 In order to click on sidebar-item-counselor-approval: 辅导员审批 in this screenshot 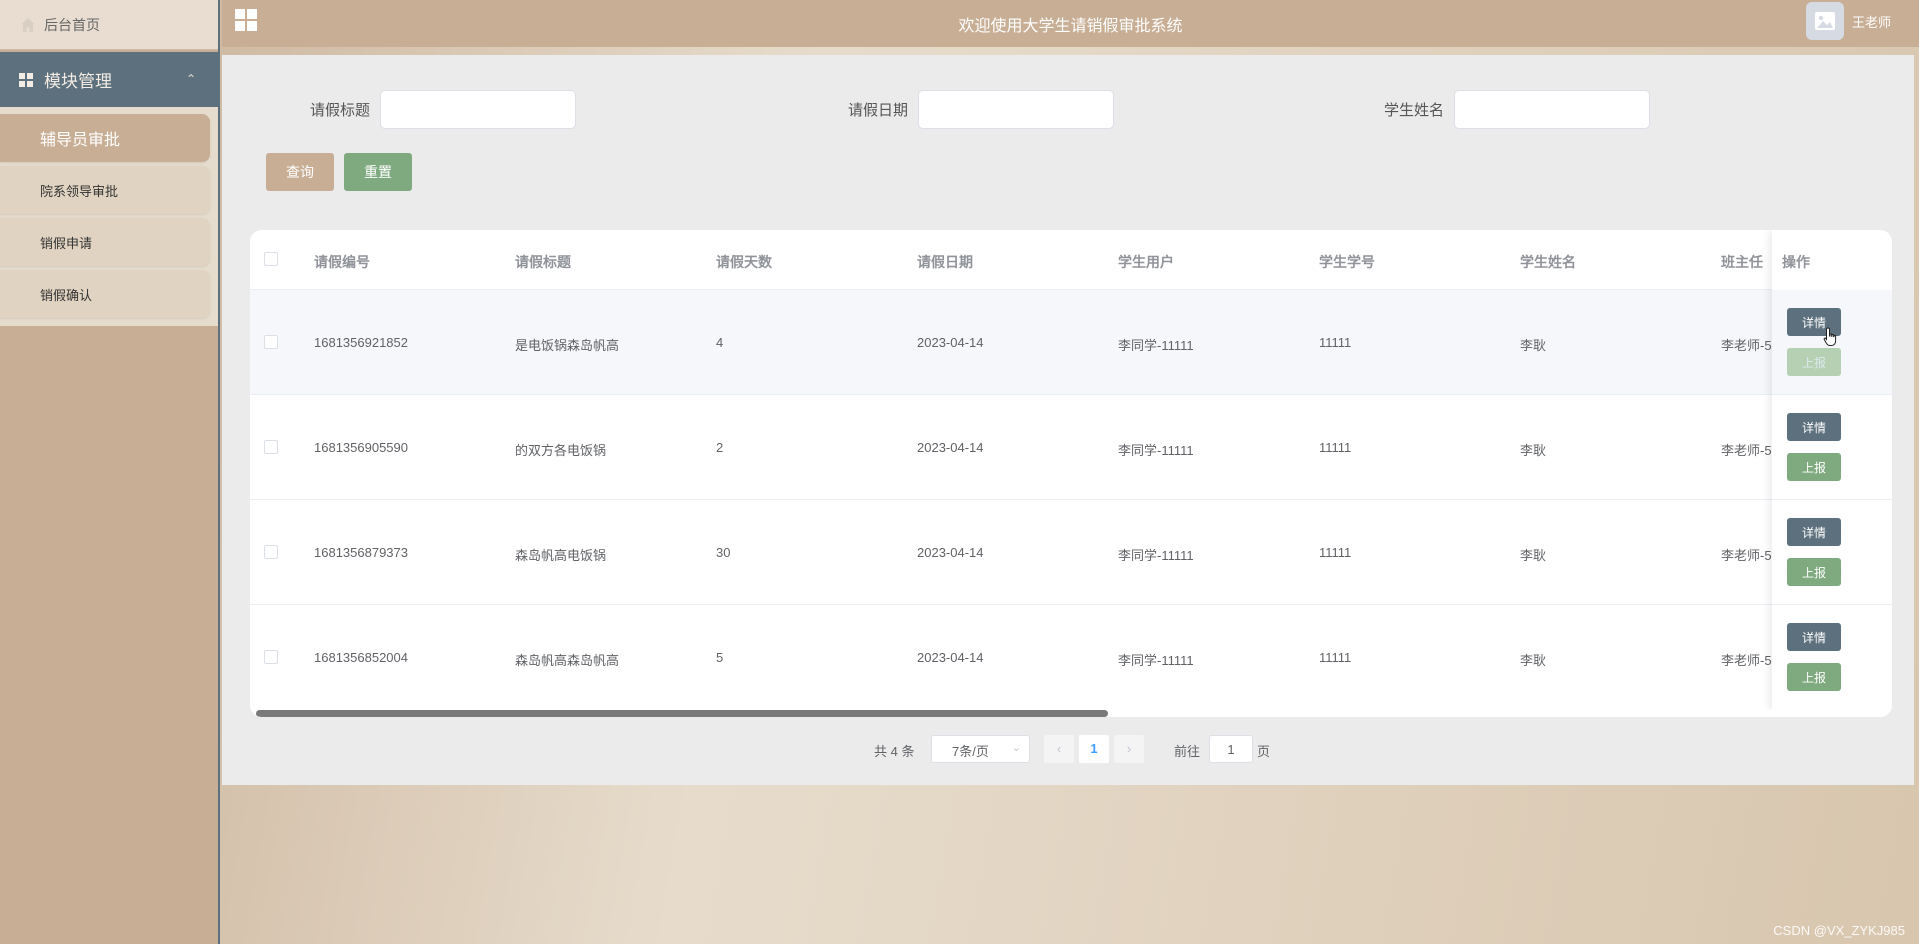, I will do `click(105, 138)`.